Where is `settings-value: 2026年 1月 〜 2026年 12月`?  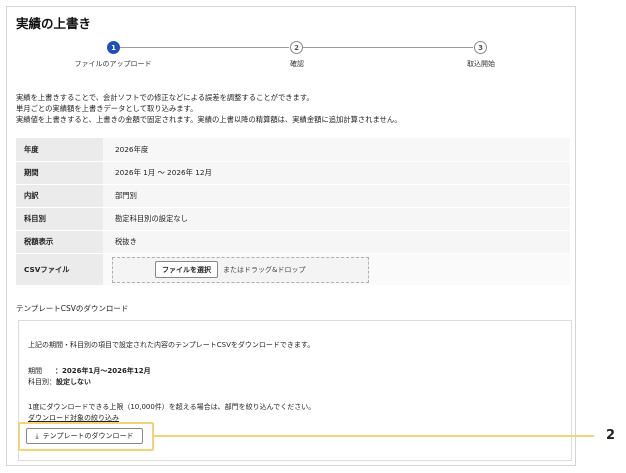 settings-value: 2026年 1月 〜 2026年 12月 is located at coordinates (336, 173).